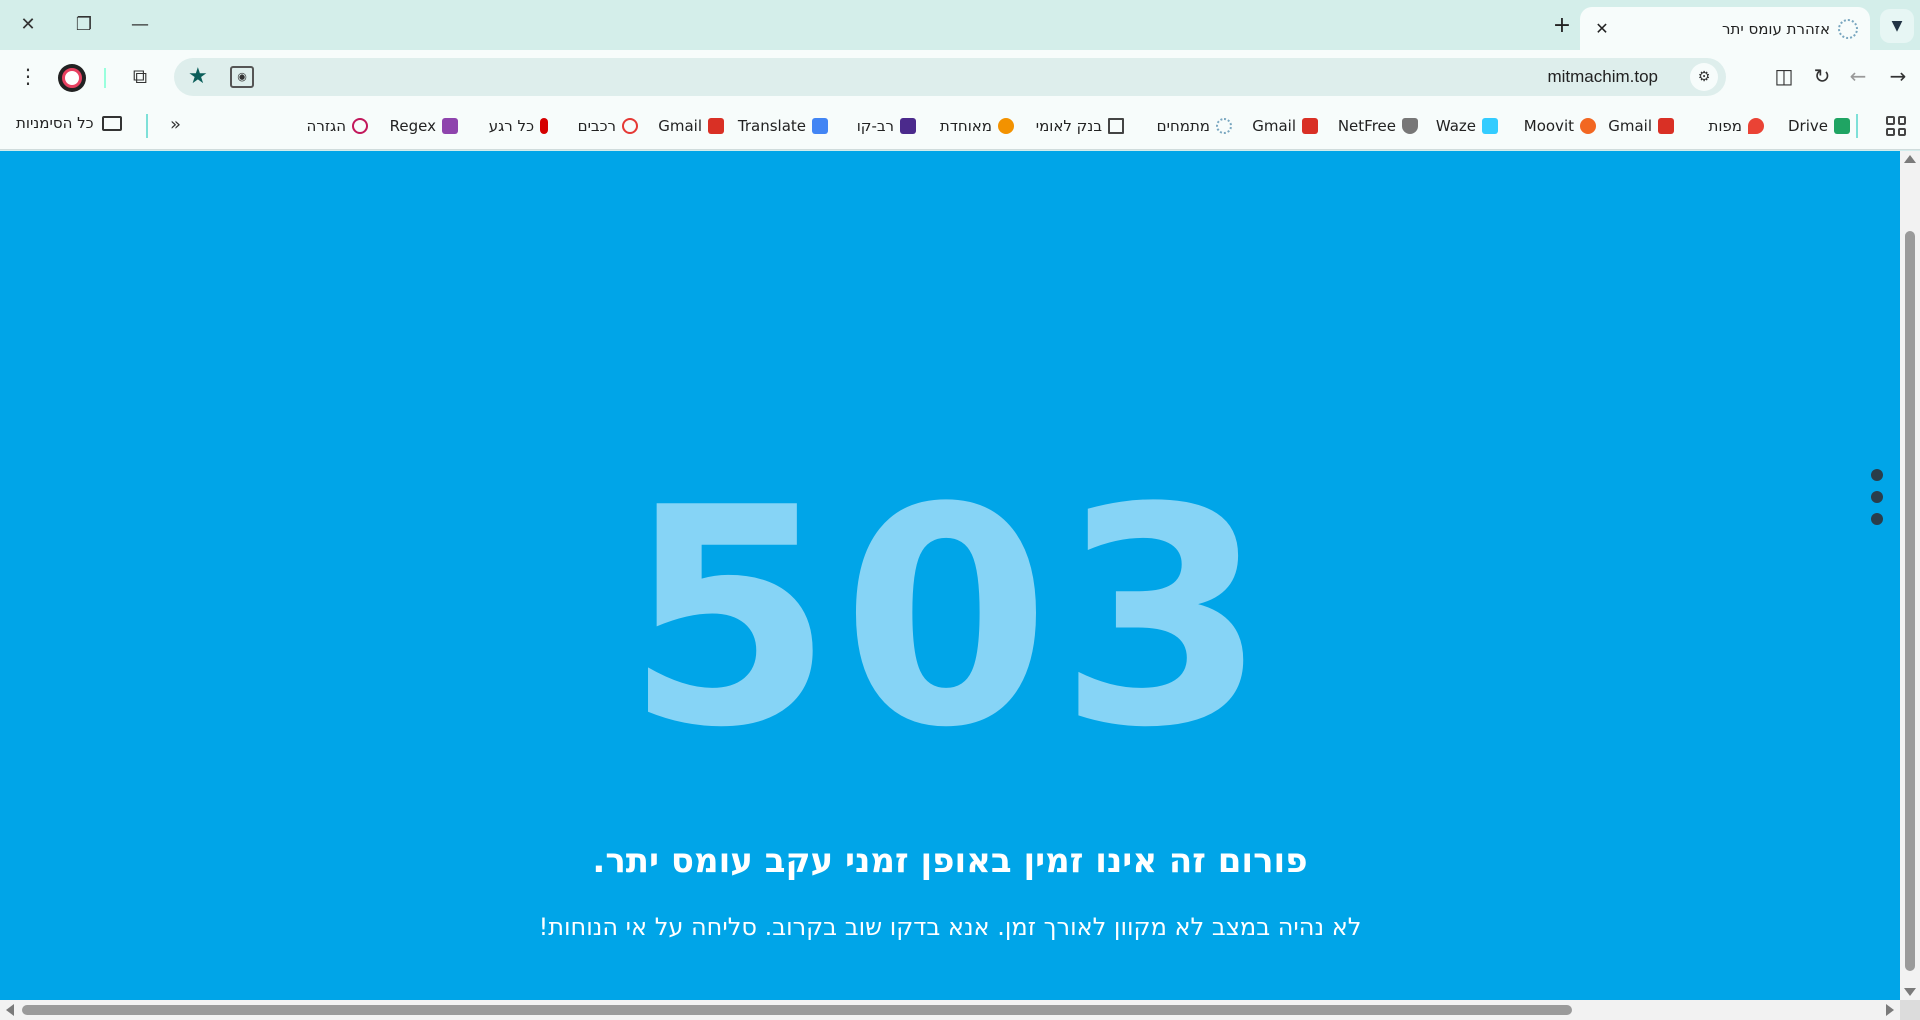 The image size is (1920, 1020). I want to click on bookmark-gmail-3: Gmail, so click(691, 126).